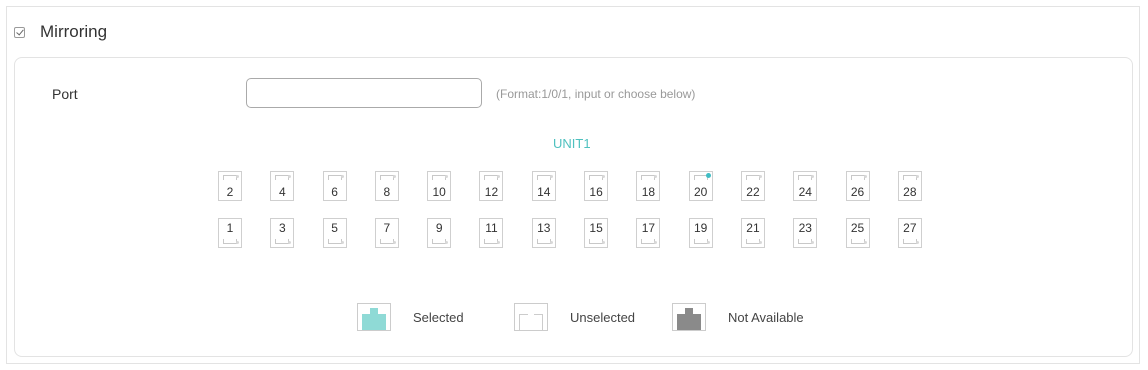  What do you see at coordinates (648, 228) in the screenshot?
I see `port-number: 17` at bounding box center [648, 228].